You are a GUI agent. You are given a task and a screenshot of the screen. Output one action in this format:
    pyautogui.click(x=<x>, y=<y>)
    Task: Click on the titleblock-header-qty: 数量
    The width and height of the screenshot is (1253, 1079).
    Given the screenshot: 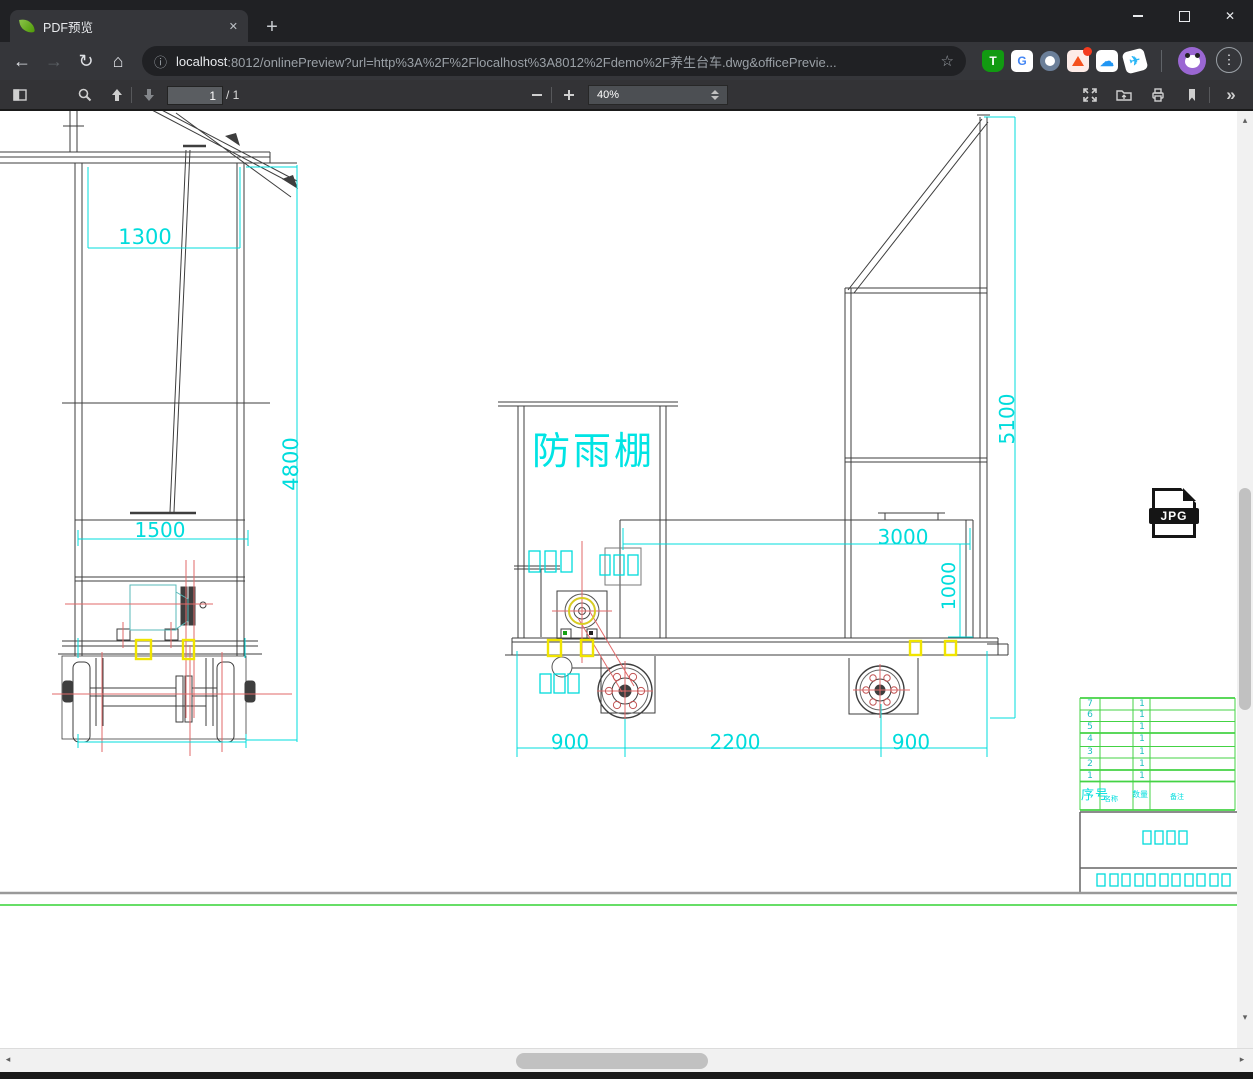 What is the action you would take?
    pyautogui.click(x=1140, y=794)
    